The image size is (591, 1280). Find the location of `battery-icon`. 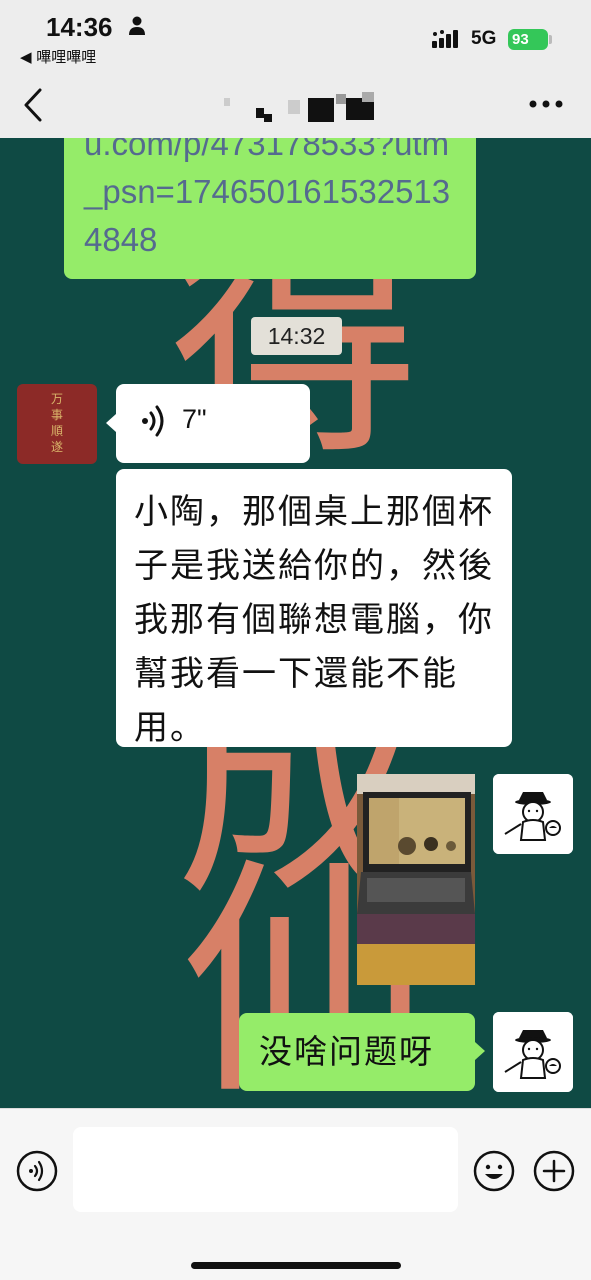

battery-icon is located at coordinates (550, 39).